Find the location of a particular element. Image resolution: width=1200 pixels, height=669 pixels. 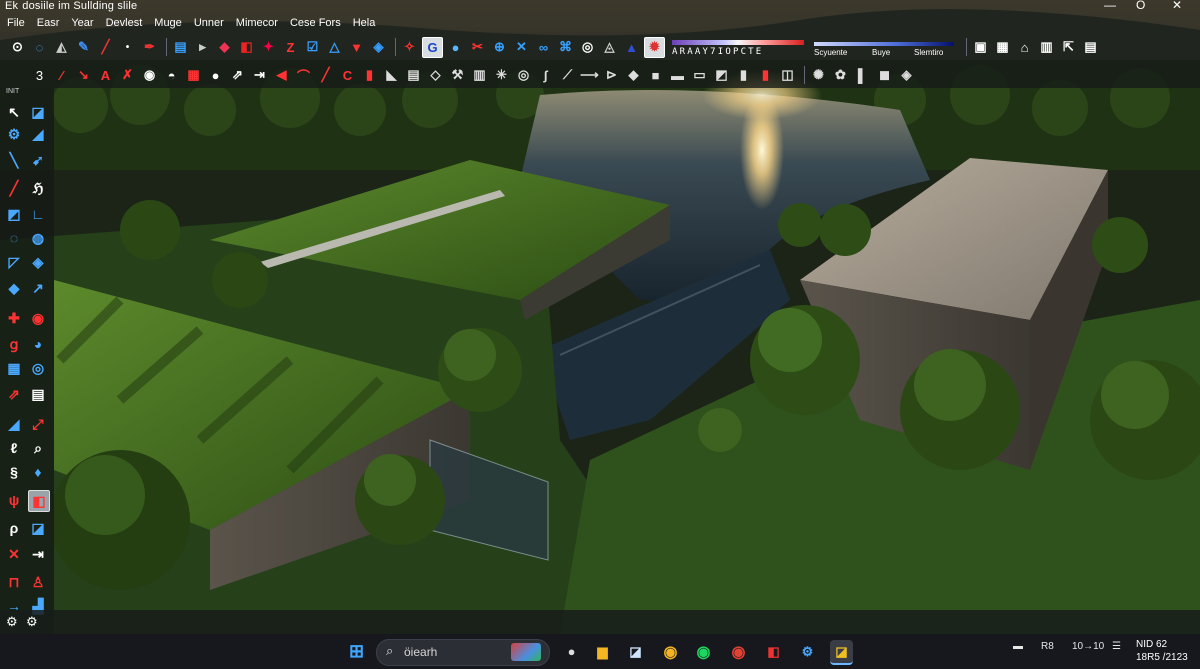

menu-help: Hela is located at coordinates (364, 23).